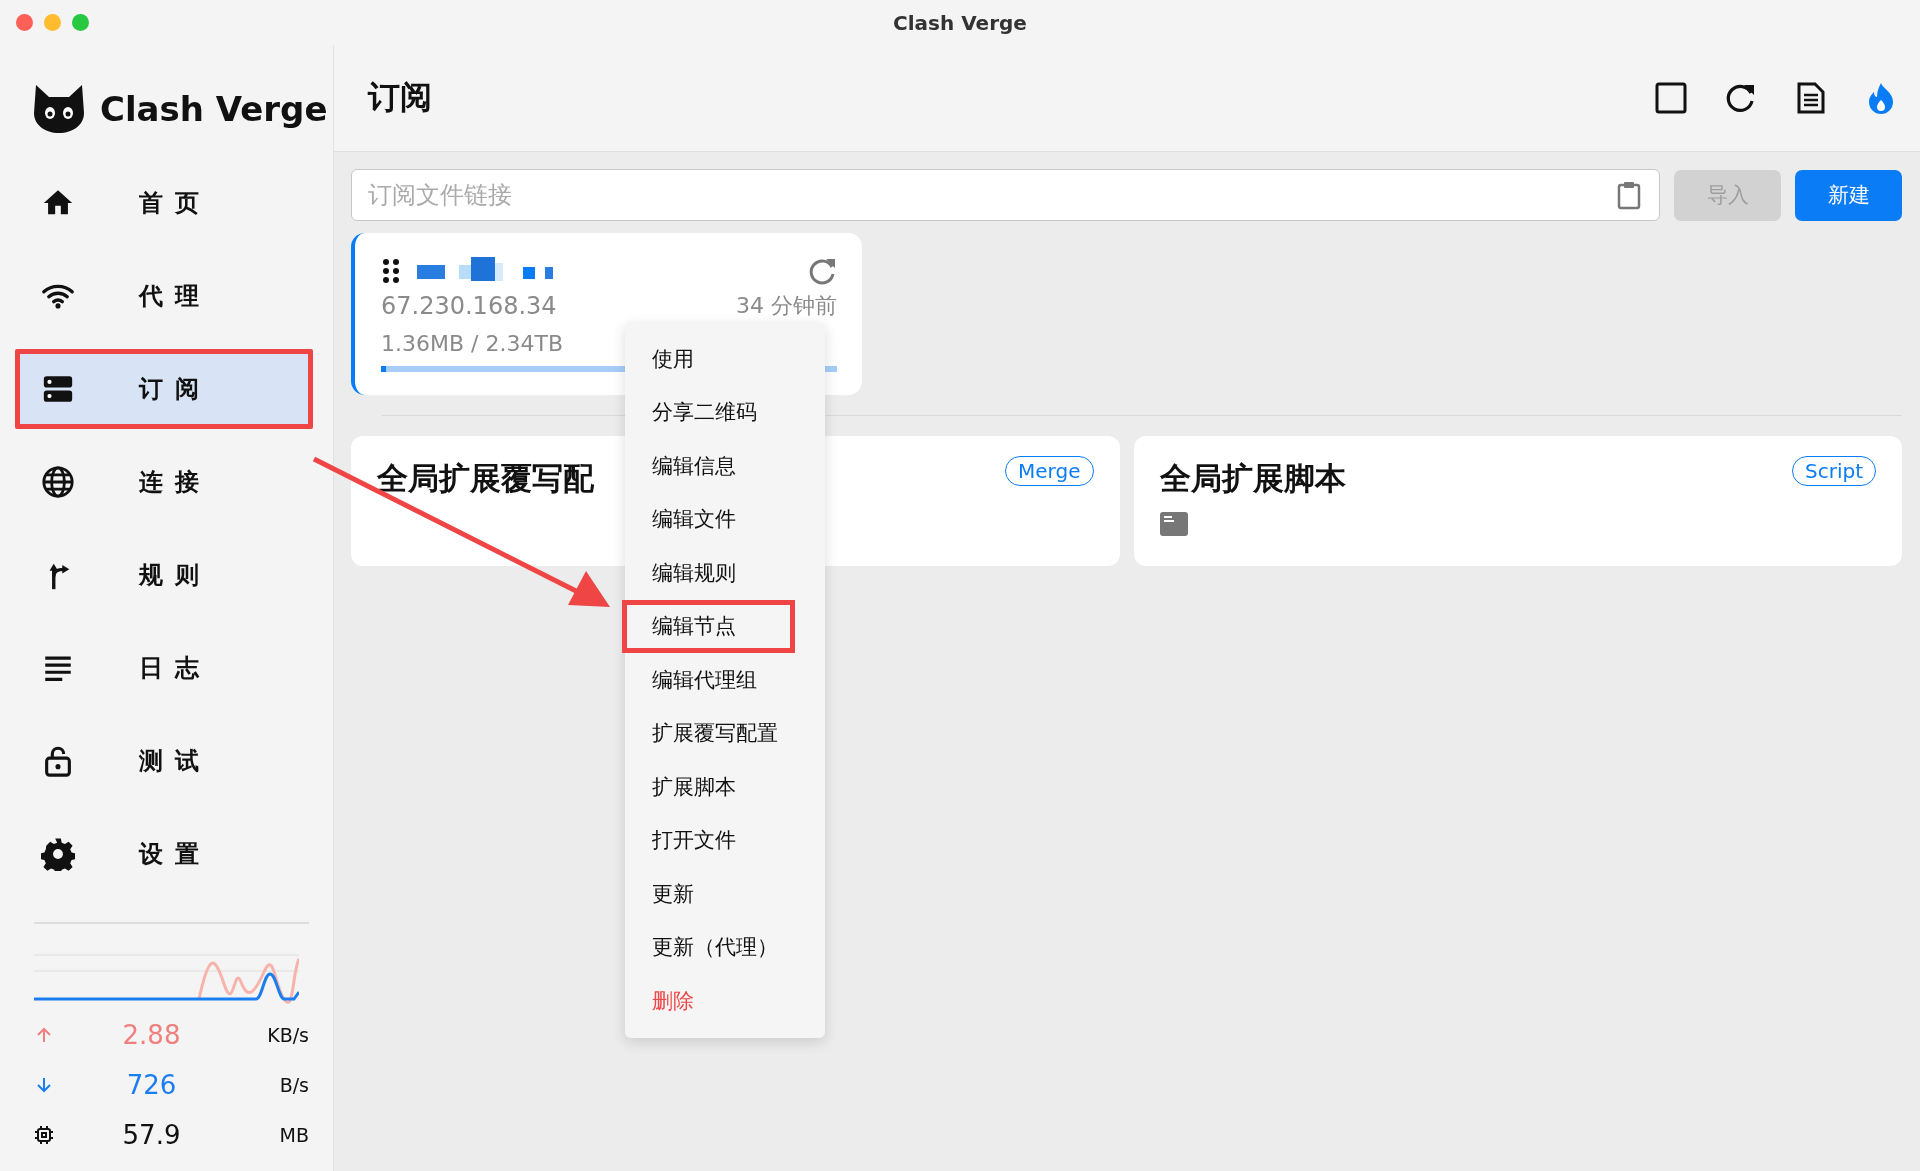  I want to click on traffic-value: 57.9, so click(151, 1135).